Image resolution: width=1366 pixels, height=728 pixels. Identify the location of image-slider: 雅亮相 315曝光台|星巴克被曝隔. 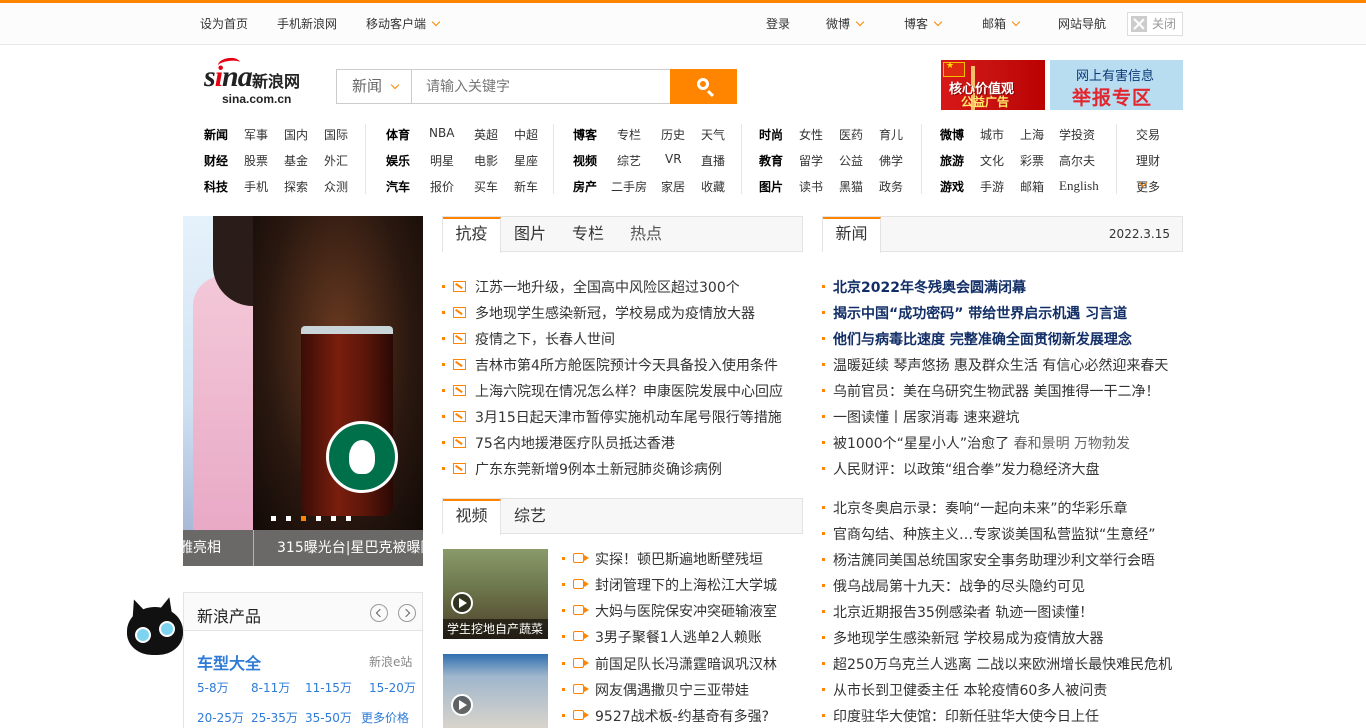
(303, 391).